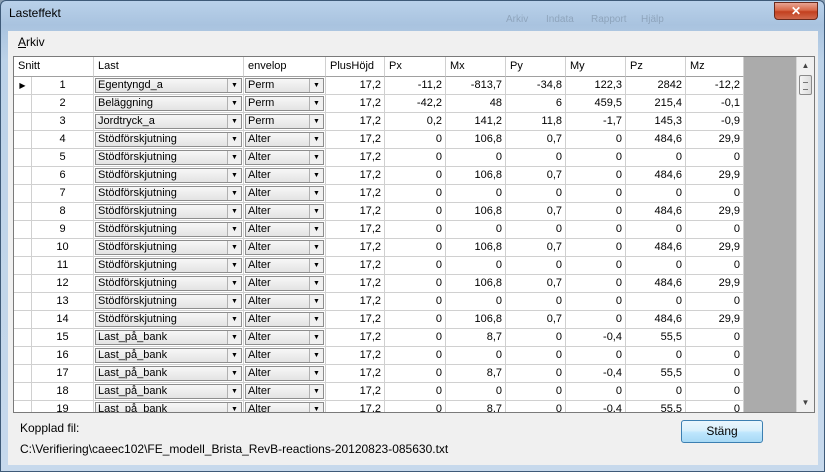  Describe the element at coordinates (31, 42) in the screenshot. I see `menu-arkiv: Arkiv` at that location.